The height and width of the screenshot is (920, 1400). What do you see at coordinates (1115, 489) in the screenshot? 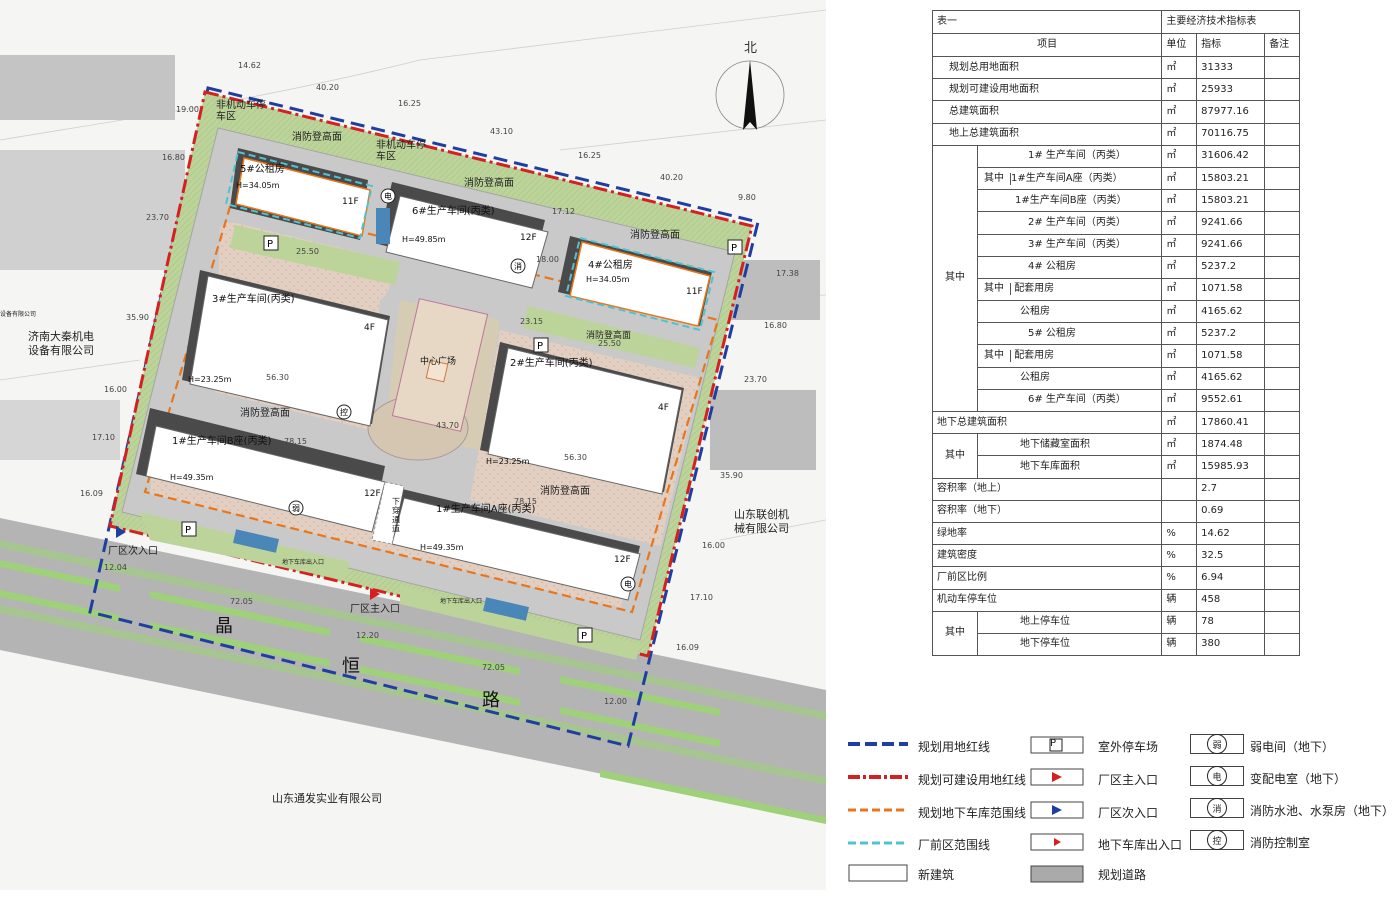
I see `table-row: 容积率（地上） 2.7` at bounding box center [1115, 489].